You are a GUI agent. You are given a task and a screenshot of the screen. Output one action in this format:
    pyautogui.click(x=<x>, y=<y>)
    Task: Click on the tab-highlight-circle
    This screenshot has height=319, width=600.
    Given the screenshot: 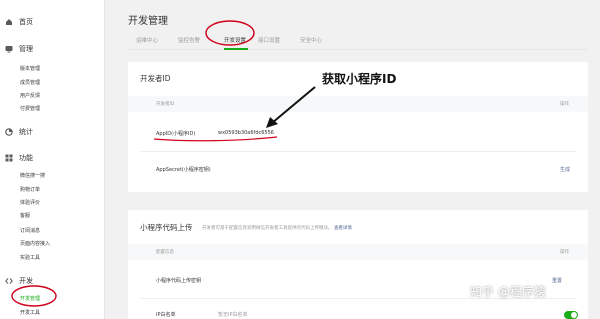 What is the action you would take?
    pyautogui.click(x=230, y=33)
    